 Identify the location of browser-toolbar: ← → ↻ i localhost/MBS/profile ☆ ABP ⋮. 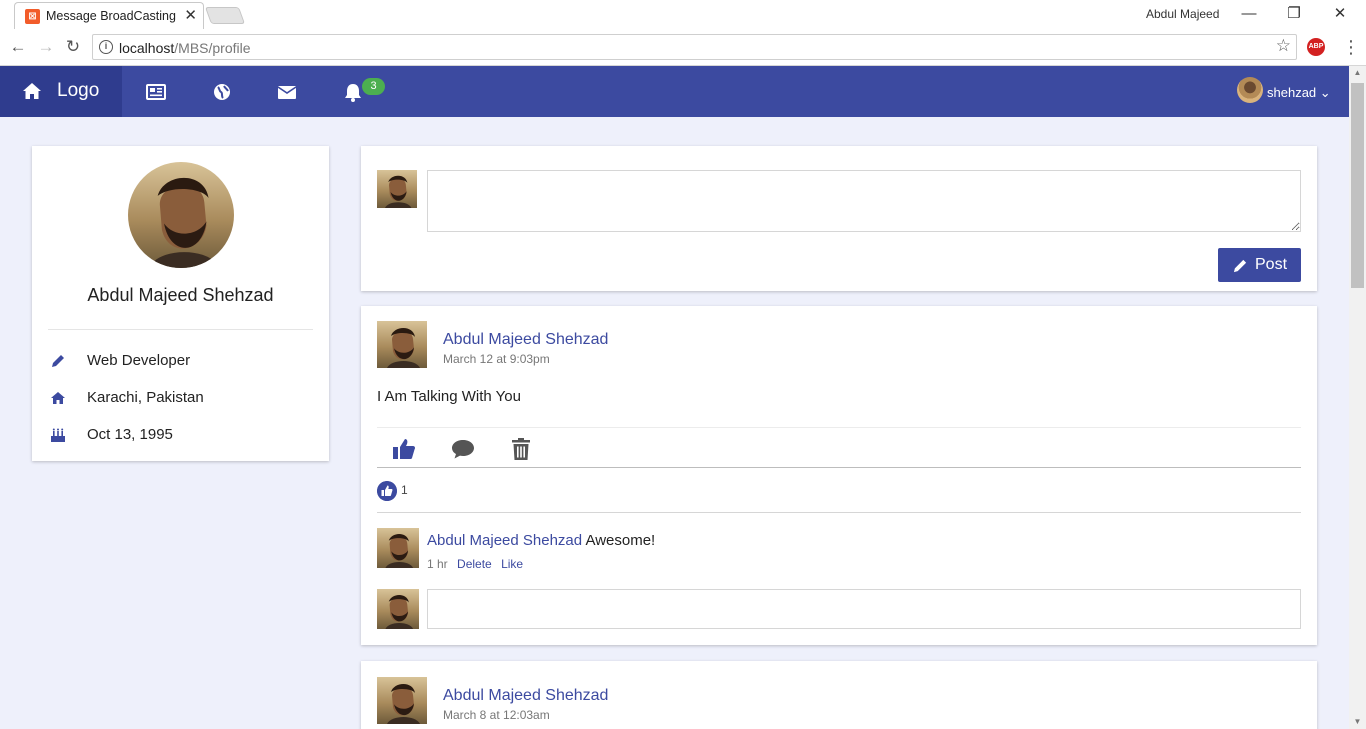
(683, 47).